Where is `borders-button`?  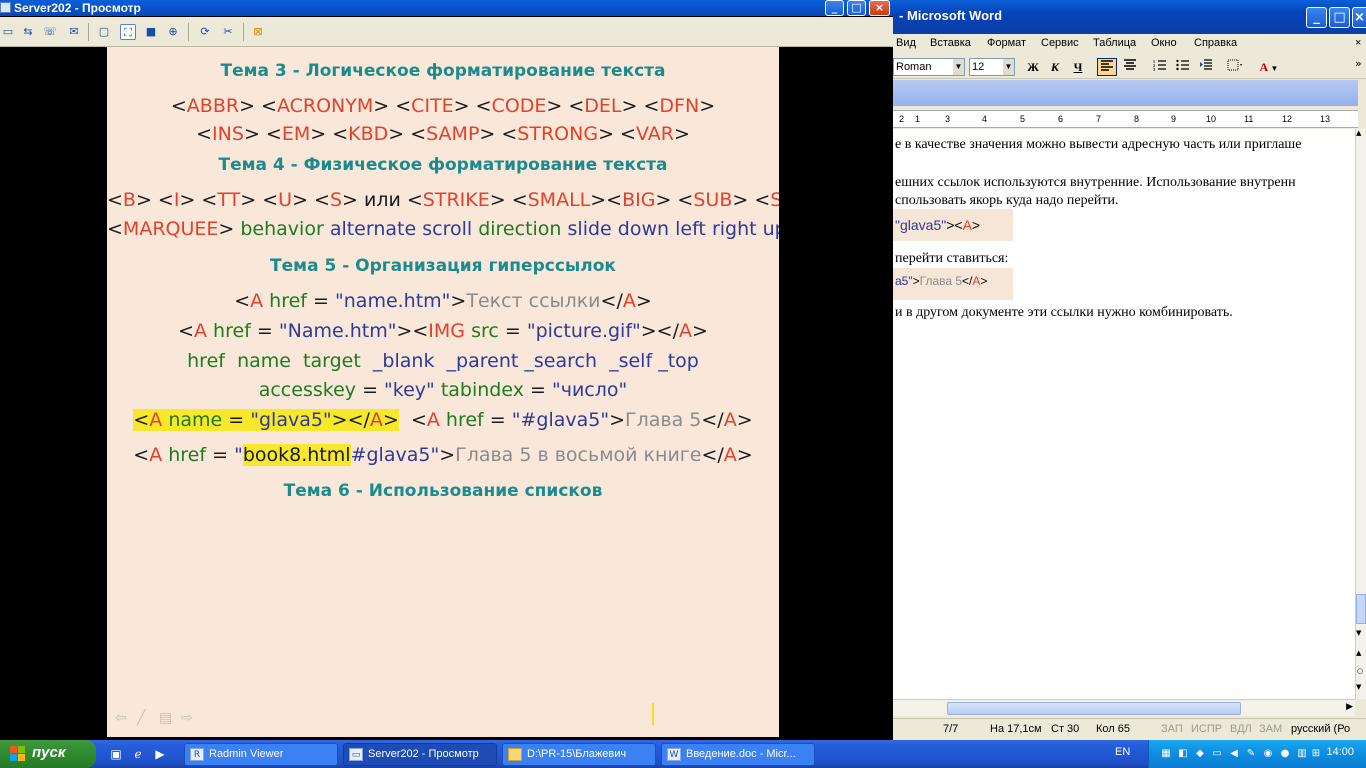 borders-button is located at coordinates (1235, 67).